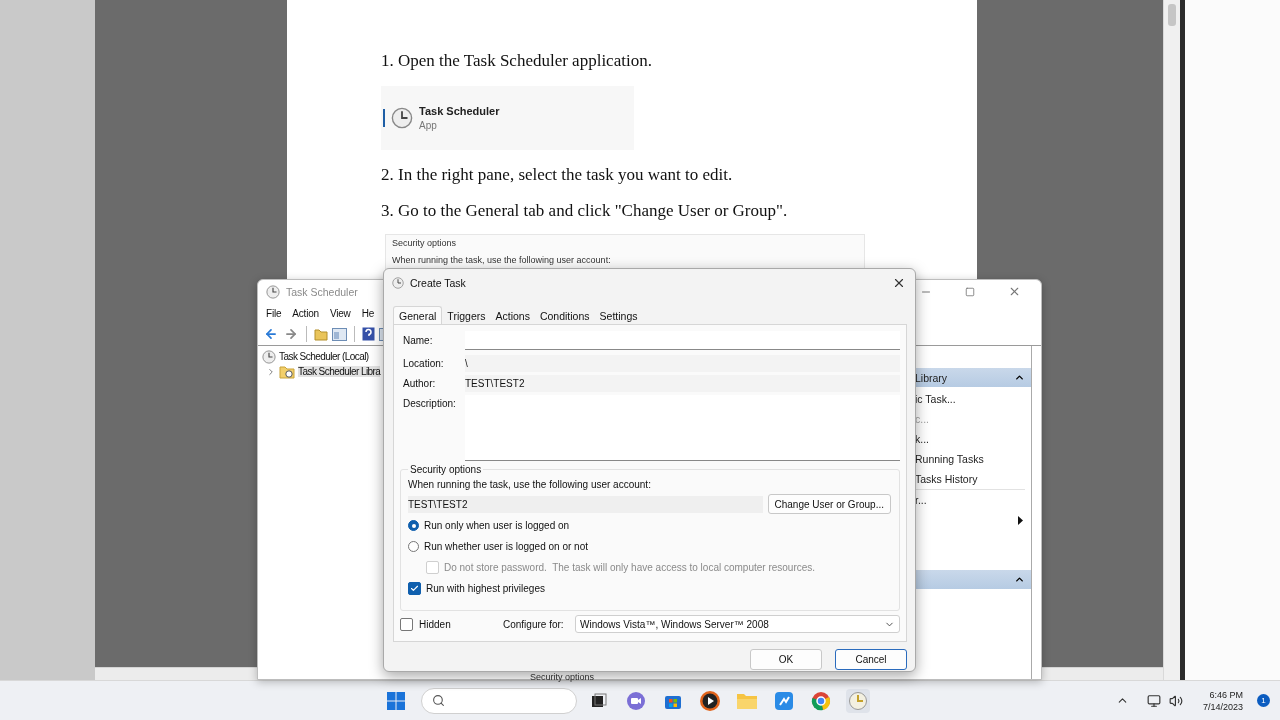 The height and width of the screenshot is (720, 1280). What do you see at coordinates (682, 428) in the screenshot?
I see `description-field` at bounding box center [682, 428].